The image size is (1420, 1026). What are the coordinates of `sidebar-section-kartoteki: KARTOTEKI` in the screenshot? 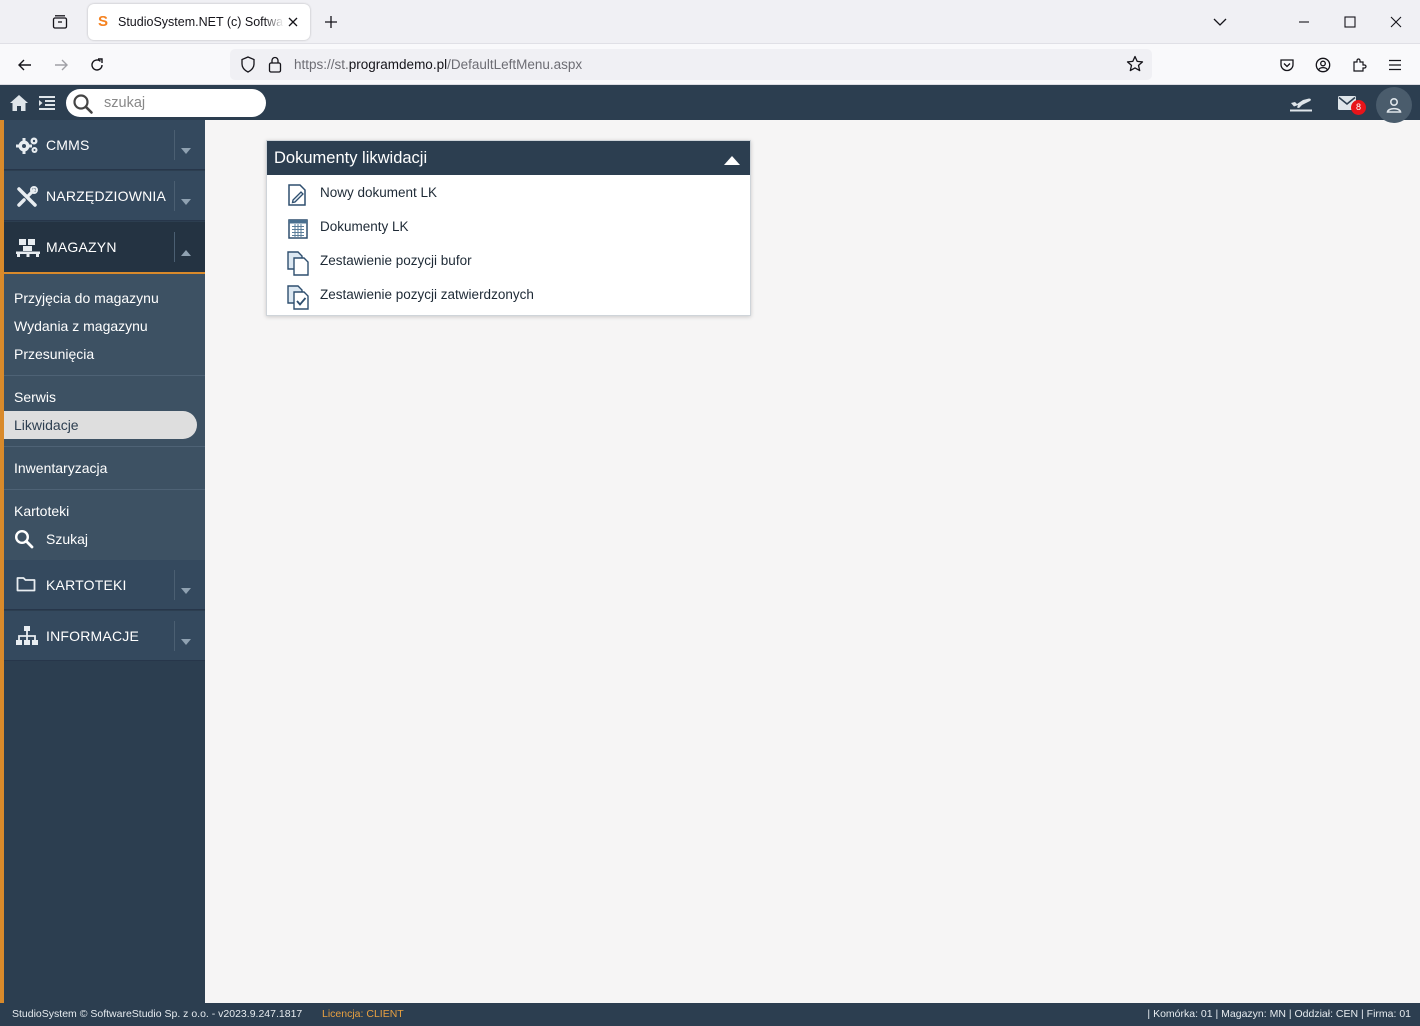 It's located at (104, 585).